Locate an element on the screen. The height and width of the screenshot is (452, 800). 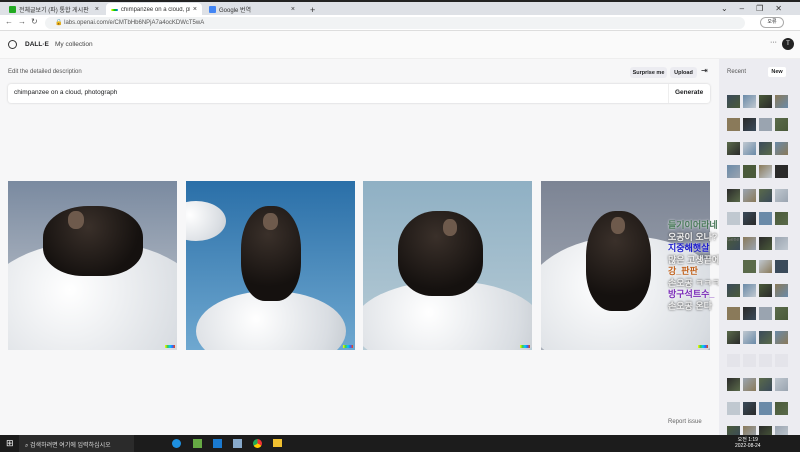
chrome-icon is located at coordinates (257, 443).